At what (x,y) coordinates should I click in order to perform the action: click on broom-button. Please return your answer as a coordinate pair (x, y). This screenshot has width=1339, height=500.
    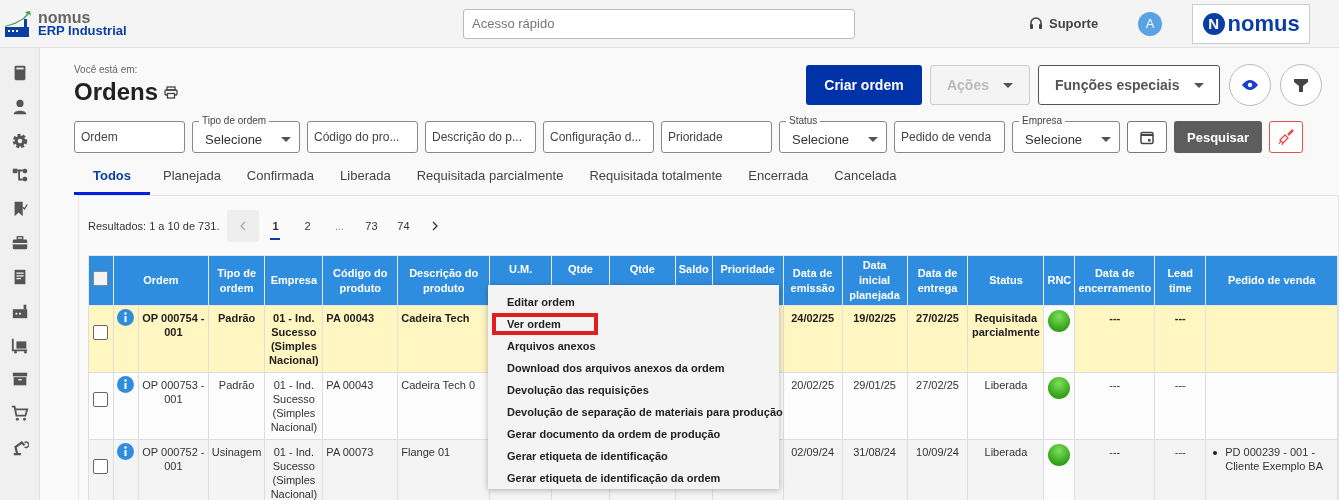
    Looking at the image, I should click on (1286, 137).